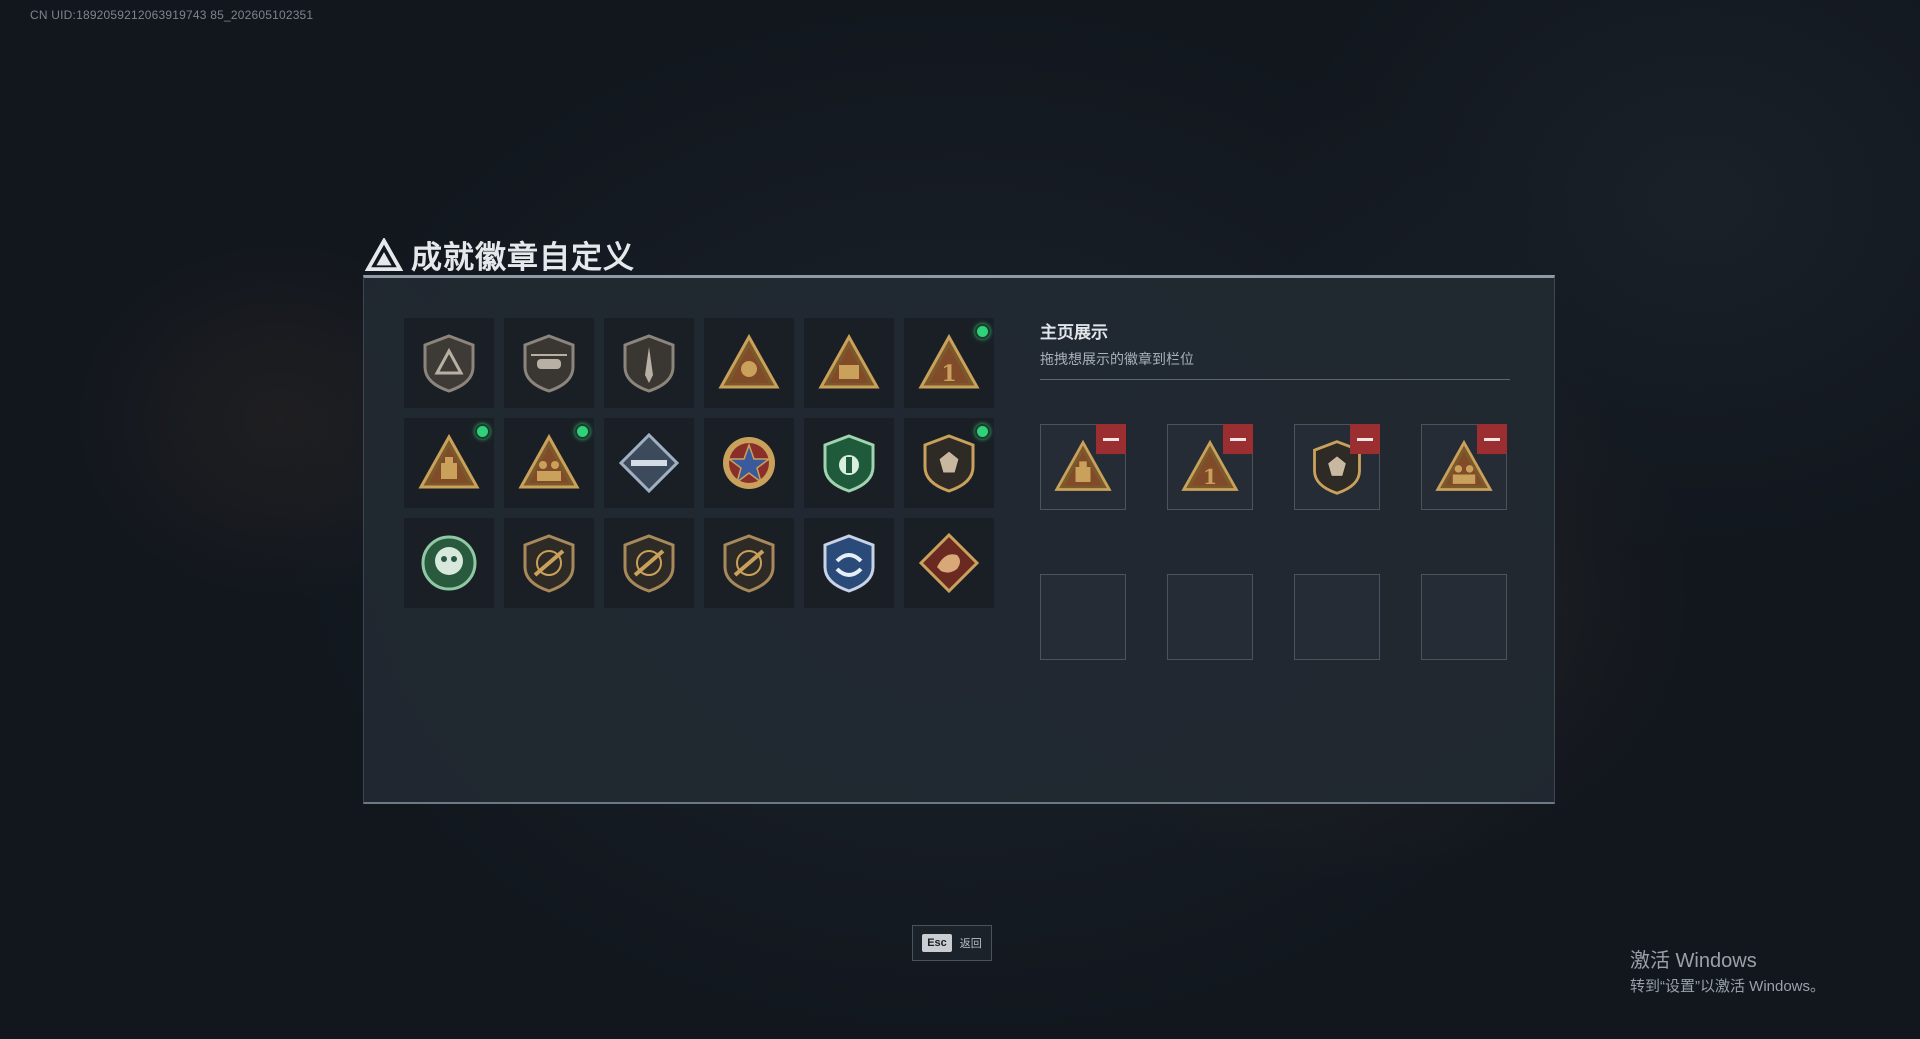 This screenshot has width=1920, height=1039. Describe the element at coordinates (523, 258) in the screenshot. I see `page-title: 成就徽章自定义` at that location.